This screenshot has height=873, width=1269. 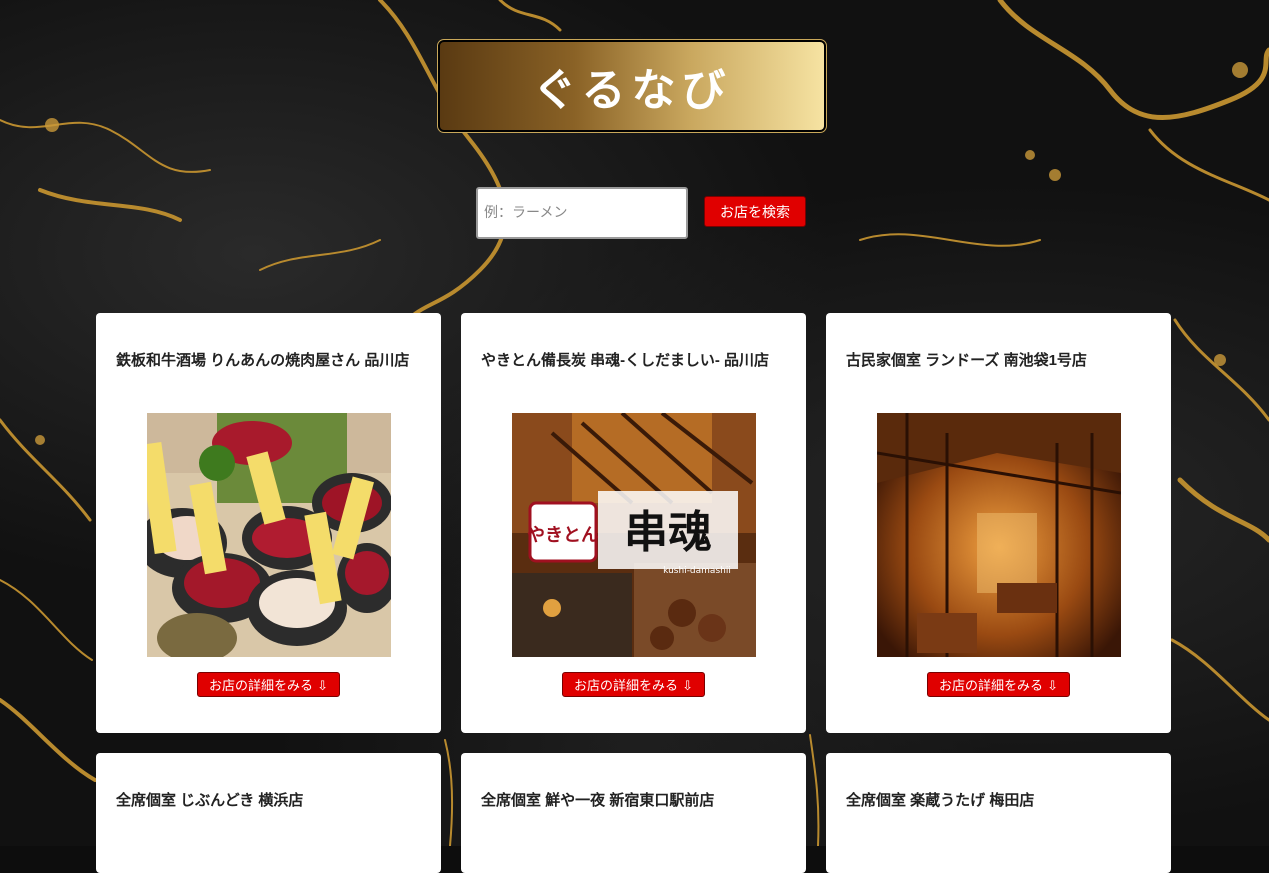 I want to click on logo-text: ぐるなび, so click(x=632, y=90).